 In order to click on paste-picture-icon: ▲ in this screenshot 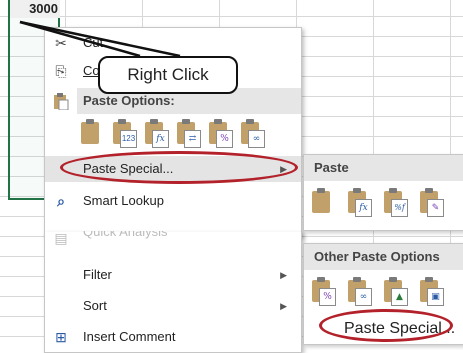, I will do `click(395, 291)`.